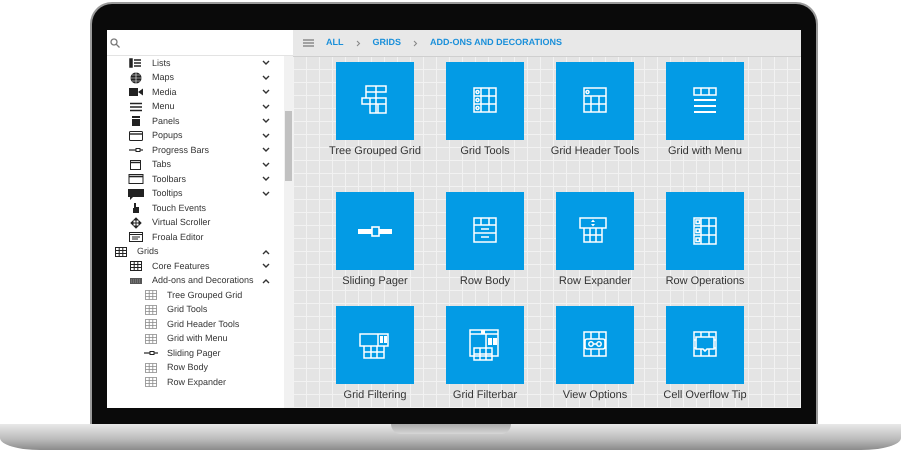 The image size is (901, 459). What do you see at coordinates (165, 92) in the screenshot?
I see `tree-item-label: Media` at bounding box center [165, 92].